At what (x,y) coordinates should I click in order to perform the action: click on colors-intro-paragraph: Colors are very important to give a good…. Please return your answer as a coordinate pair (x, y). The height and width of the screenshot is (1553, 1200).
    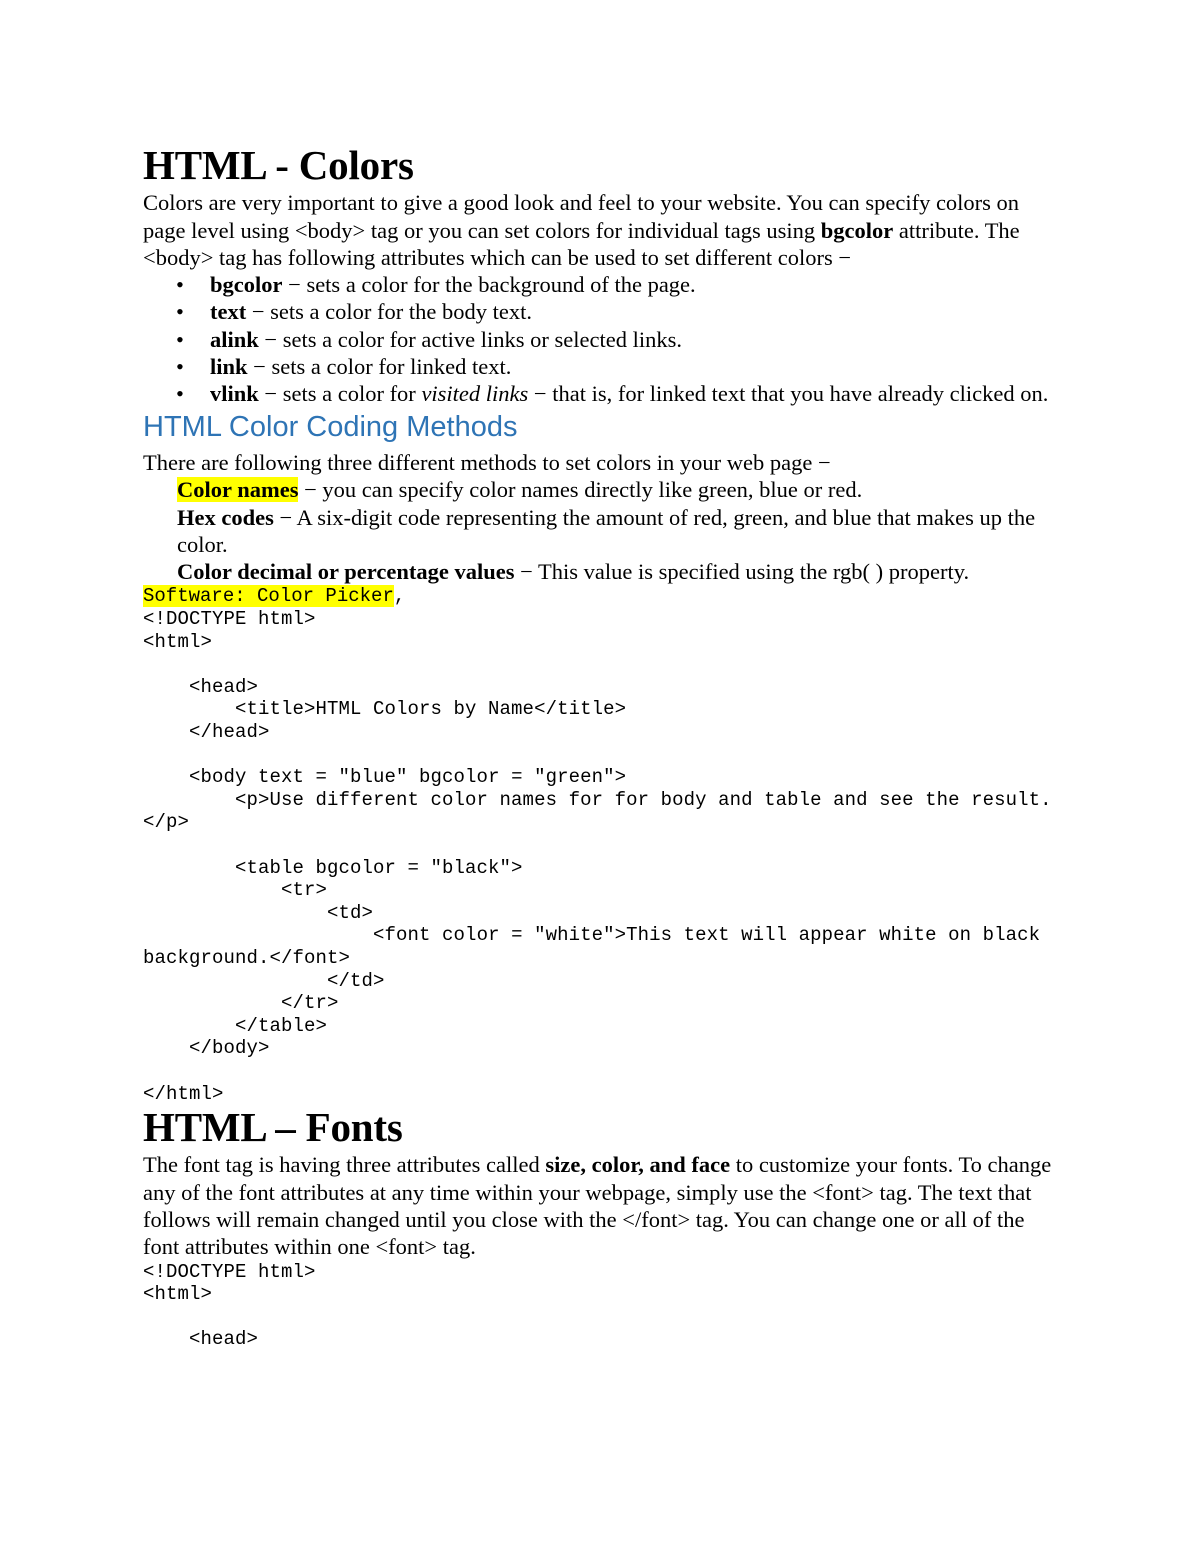
    Looking at the image, I should click on (600, 230).